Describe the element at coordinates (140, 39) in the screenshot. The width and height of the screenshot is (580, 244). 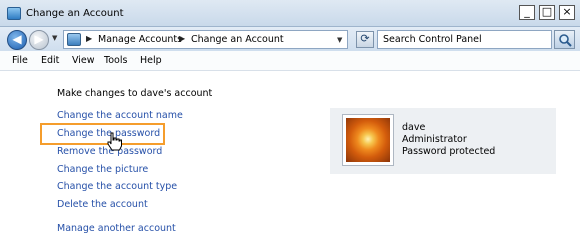
I see `breadcrumb-manage-accounts: Manage Accounts` at that location.